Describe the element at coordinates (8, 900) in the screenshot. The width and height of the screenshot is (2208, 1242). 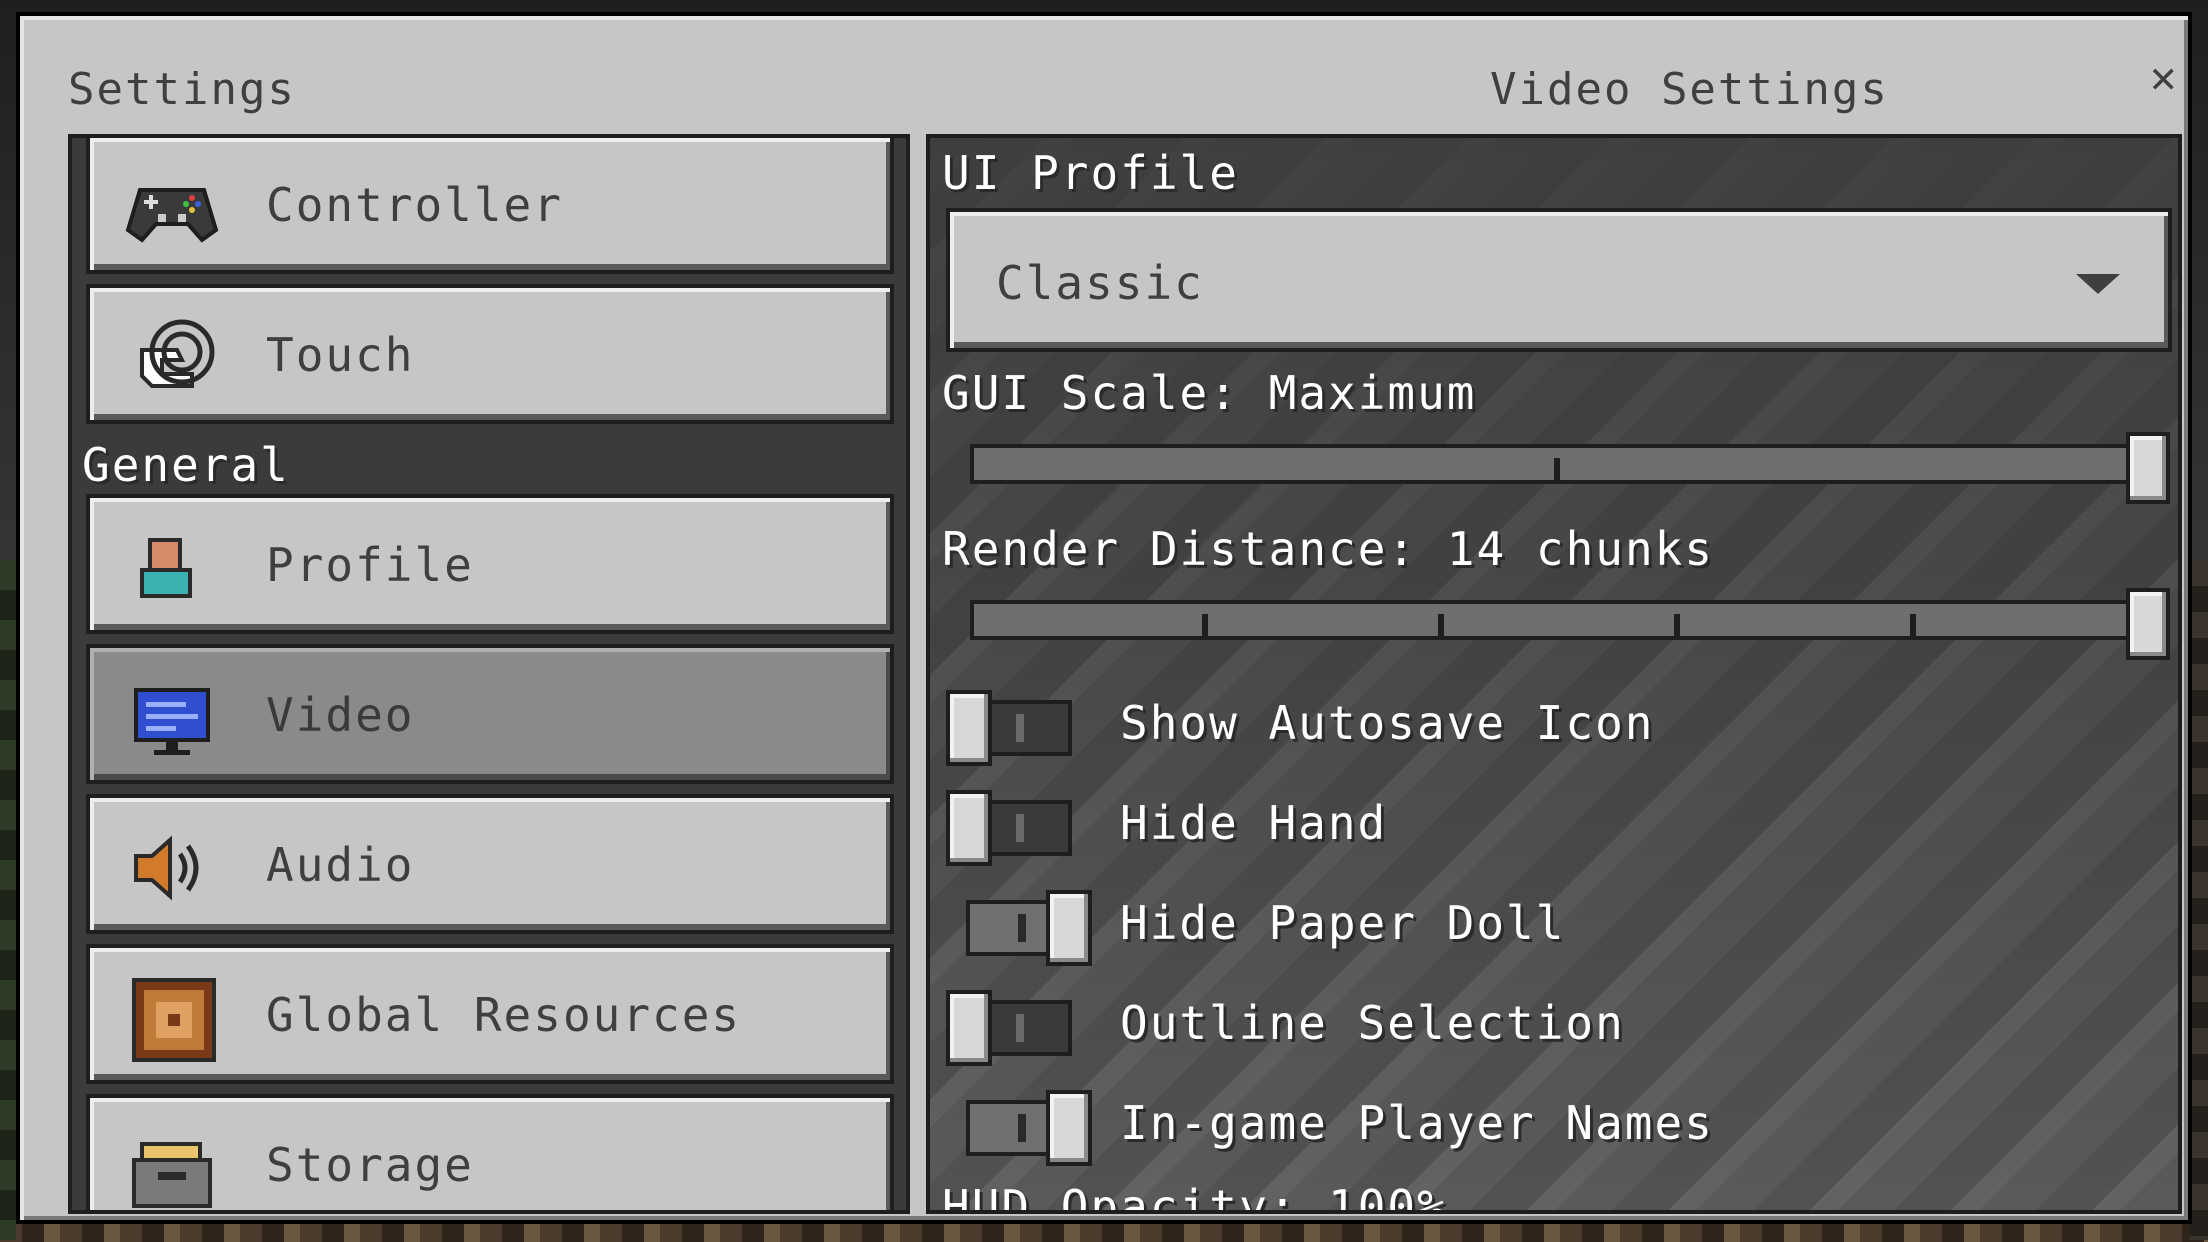
I see `world-left-edge` at that location.